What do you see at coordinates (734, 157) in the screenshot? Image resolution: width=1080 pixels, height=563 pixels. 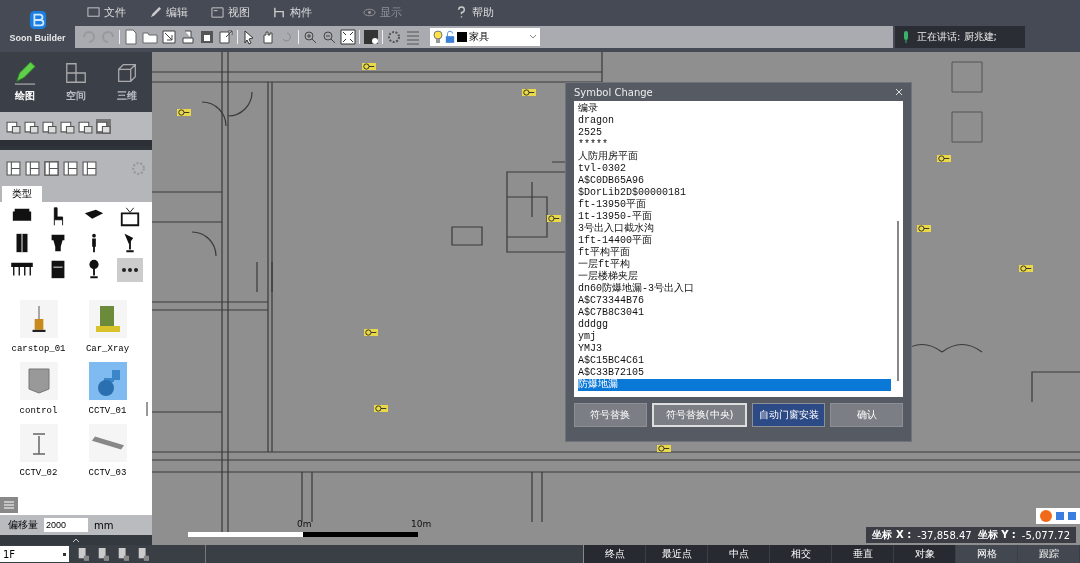 I see `symbol-list-item: 人防用房平面` at bounding box center [734, 157].